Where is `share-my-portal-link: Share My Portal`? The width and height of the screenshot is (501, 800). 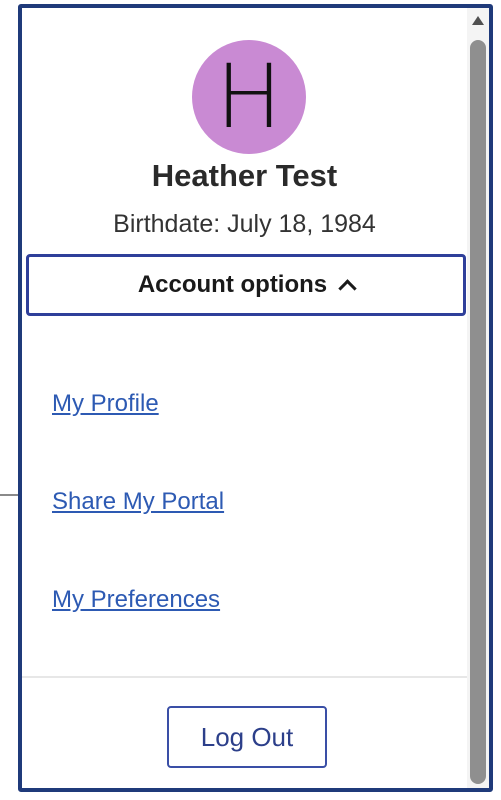
share-my-portal-link: Share My Portal is located at coordinates (138, 502).